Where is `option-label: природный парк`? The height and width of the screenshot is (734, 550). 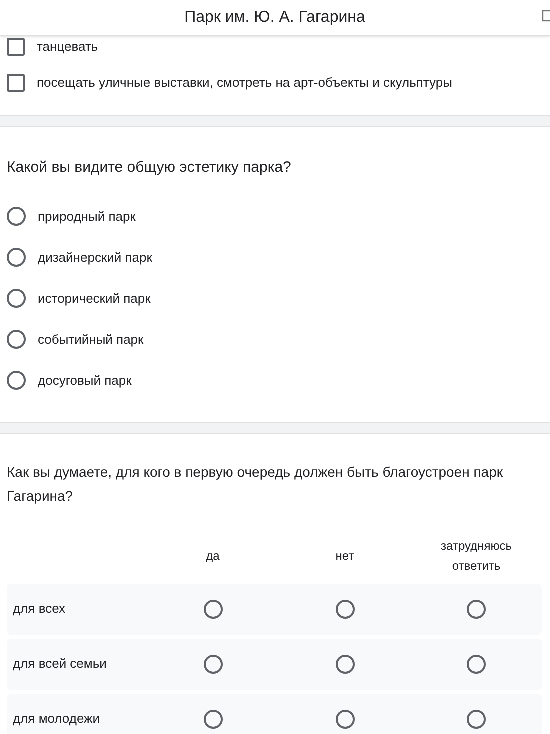 option-label: природный парк is located at coordinates (87, 217).